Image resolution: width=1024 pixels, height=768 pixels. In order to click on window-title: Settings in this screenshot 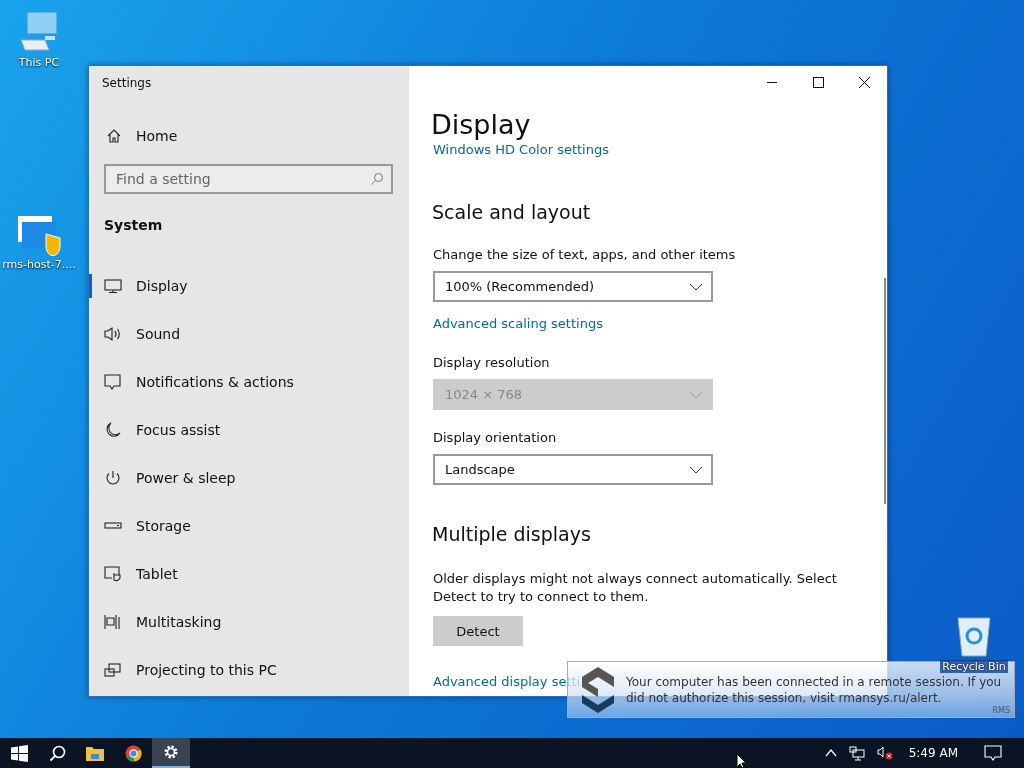, I will do `click(127, 83)`.